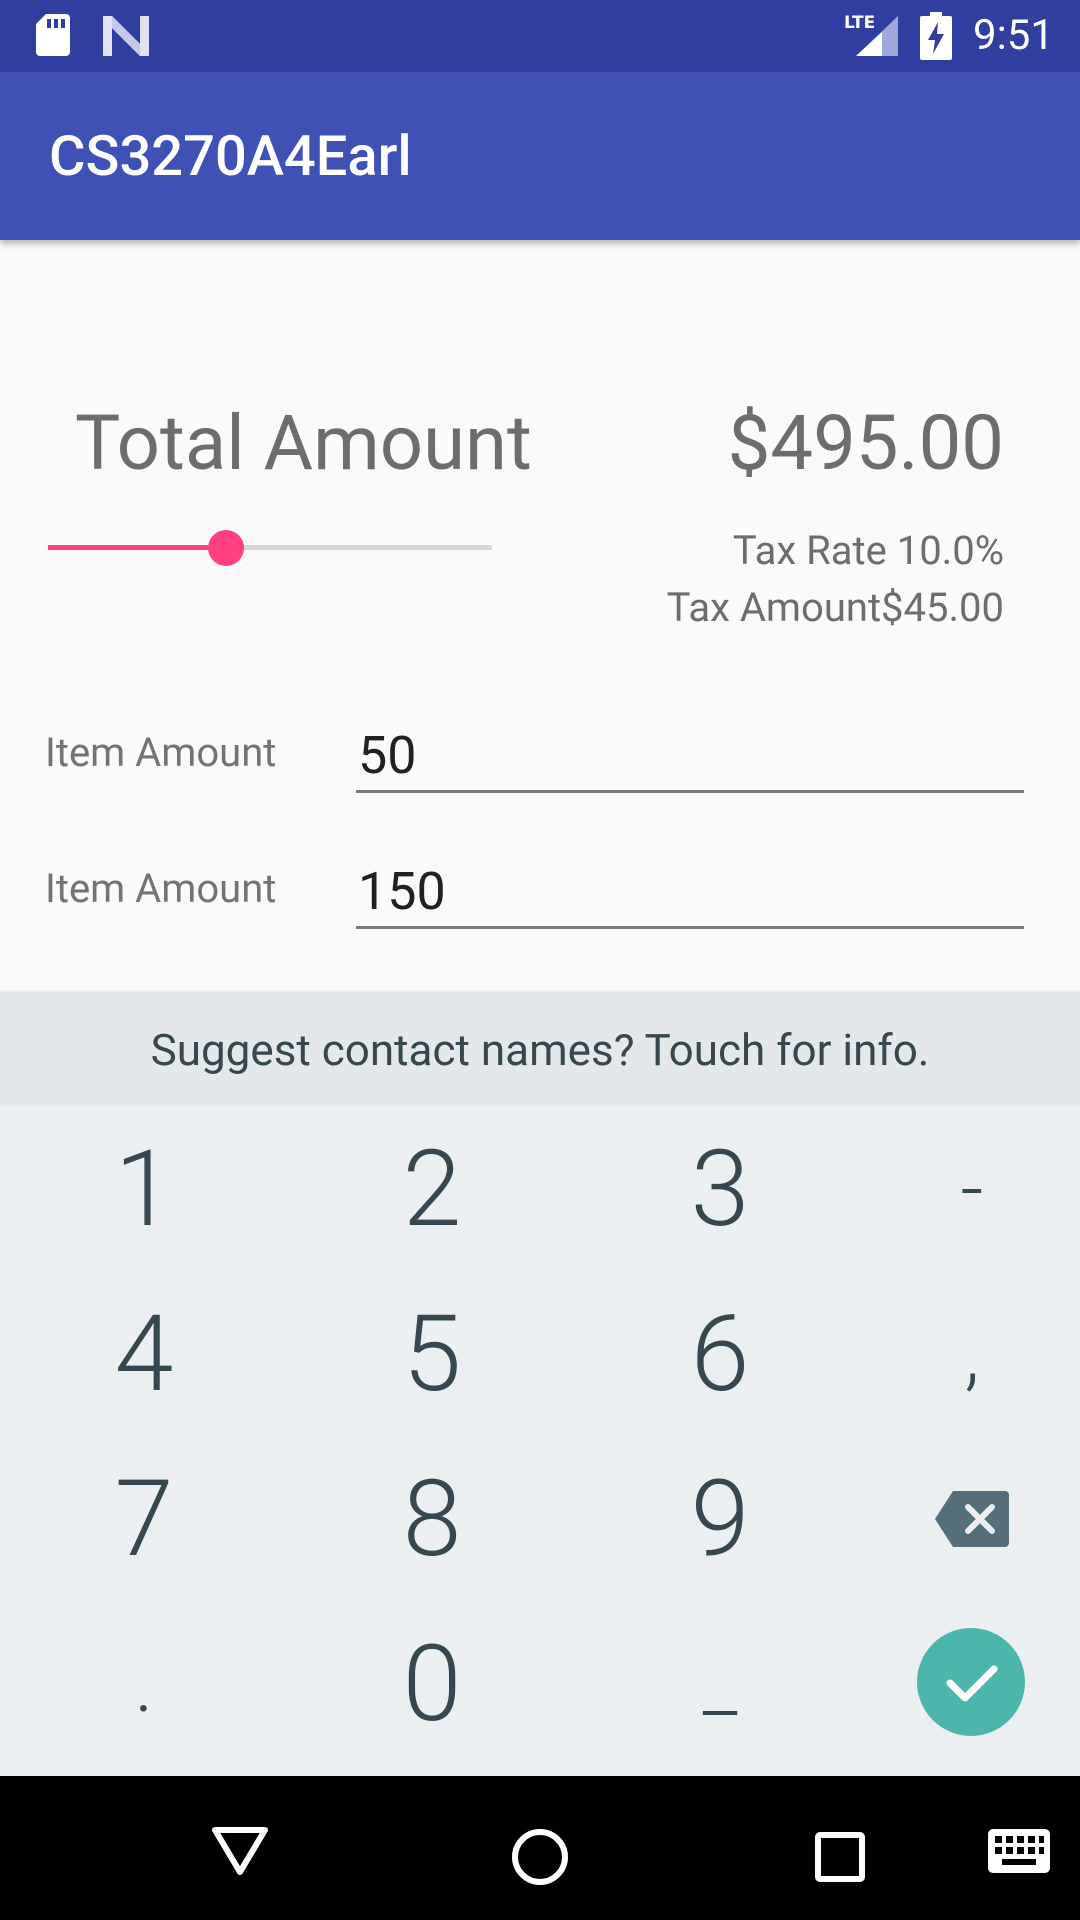 This screenshot has height=1920, width=1080. Describe the element at coordinates (432, 1353) in the screenshot. I see `key-5: 5` at that location.